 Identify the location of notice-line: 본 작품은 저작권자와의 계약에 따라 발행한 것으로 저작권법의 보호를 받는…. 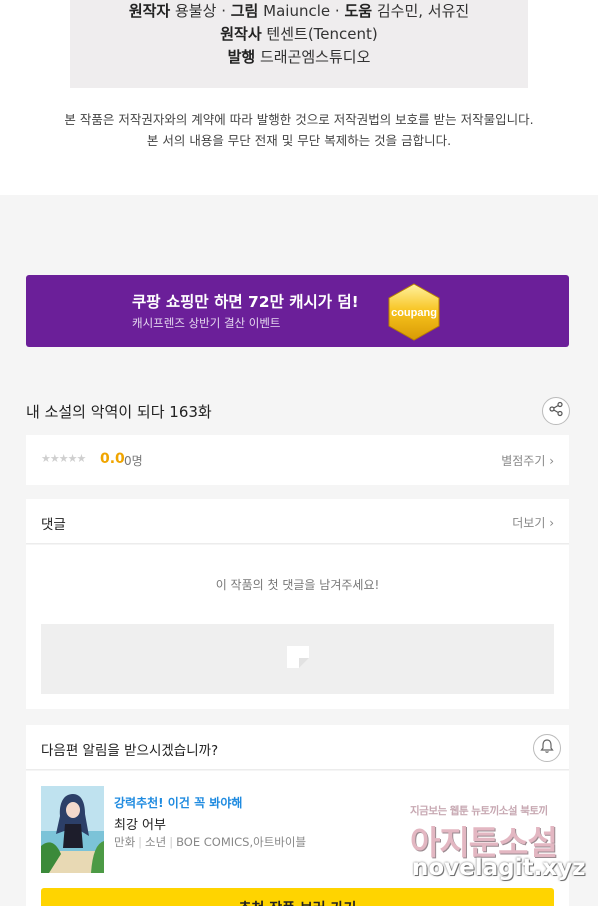
(299, 119).